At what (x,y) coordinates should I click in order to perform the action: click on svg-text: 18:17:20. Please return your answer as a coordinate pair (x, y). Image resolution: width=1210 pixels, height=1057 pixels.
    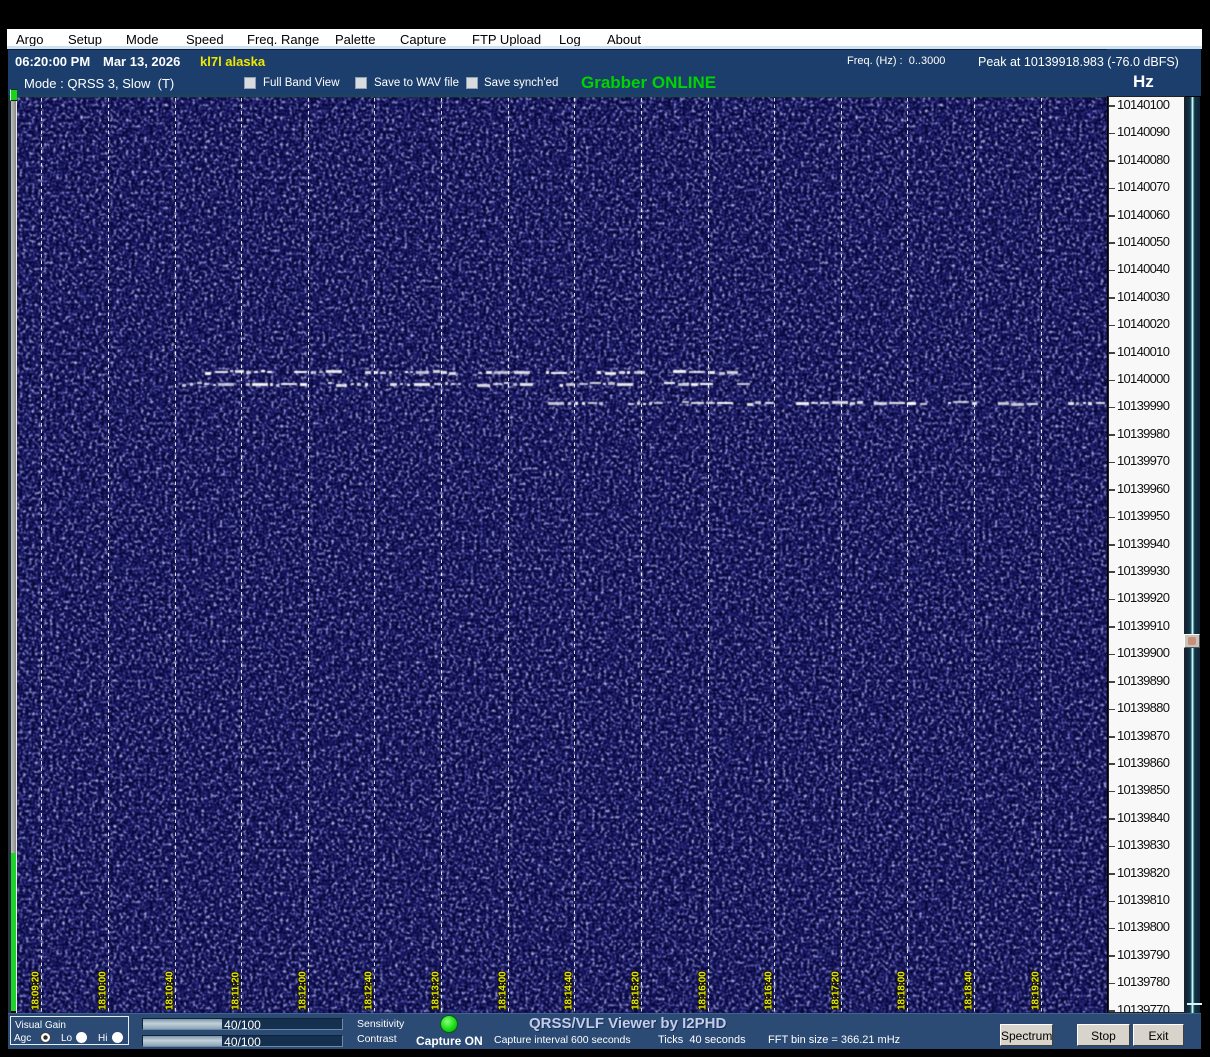
    Looking at the image, I should click on (835, 990).